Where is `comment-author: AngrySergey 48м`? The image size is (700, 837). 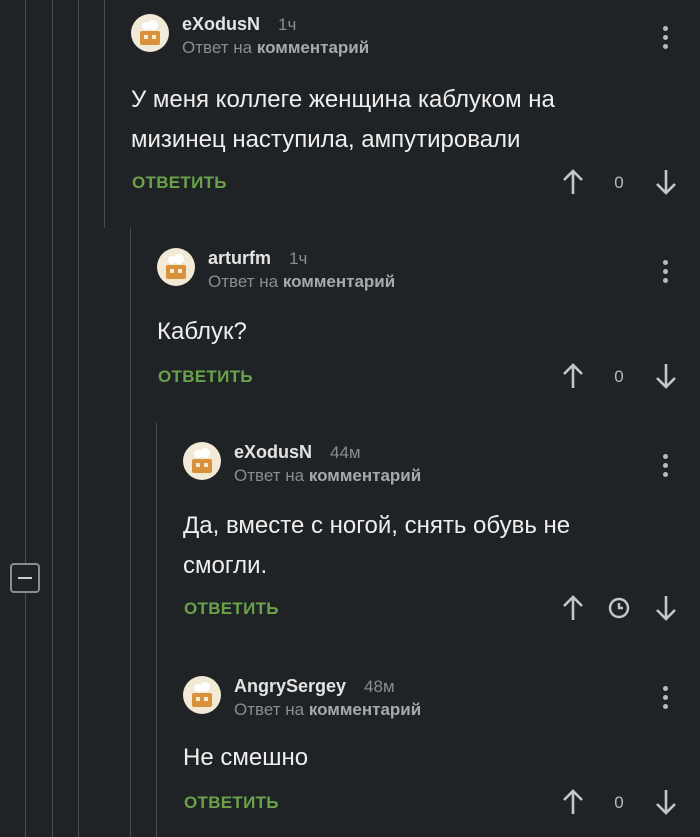
comment-author: AngrySergey 48м is located at coordinates (314, 686).